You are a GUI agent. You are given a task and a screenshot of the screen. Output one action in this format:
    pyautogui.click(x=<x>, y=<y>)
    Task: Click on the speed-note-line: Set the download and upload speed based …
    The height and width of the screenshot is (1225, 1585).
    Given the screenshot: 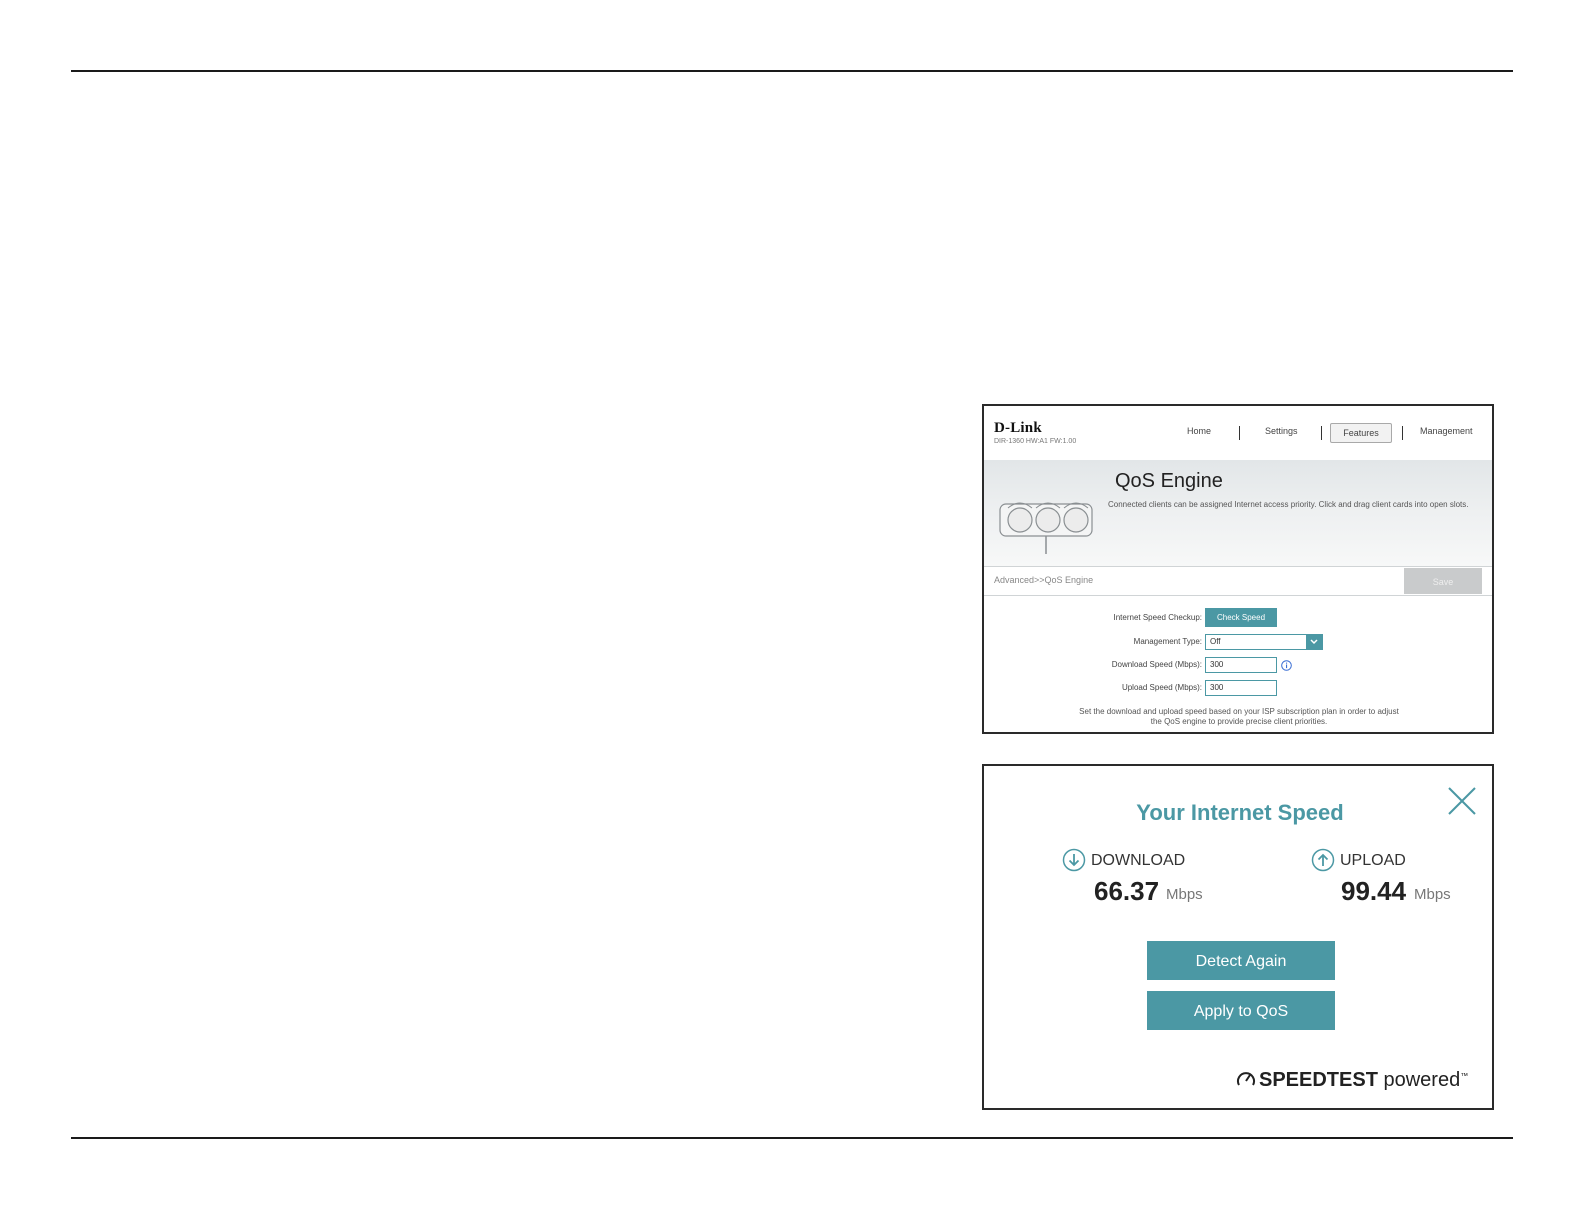 What is the action you would take?
    pyautogui.click(x=1239, y=711)
    